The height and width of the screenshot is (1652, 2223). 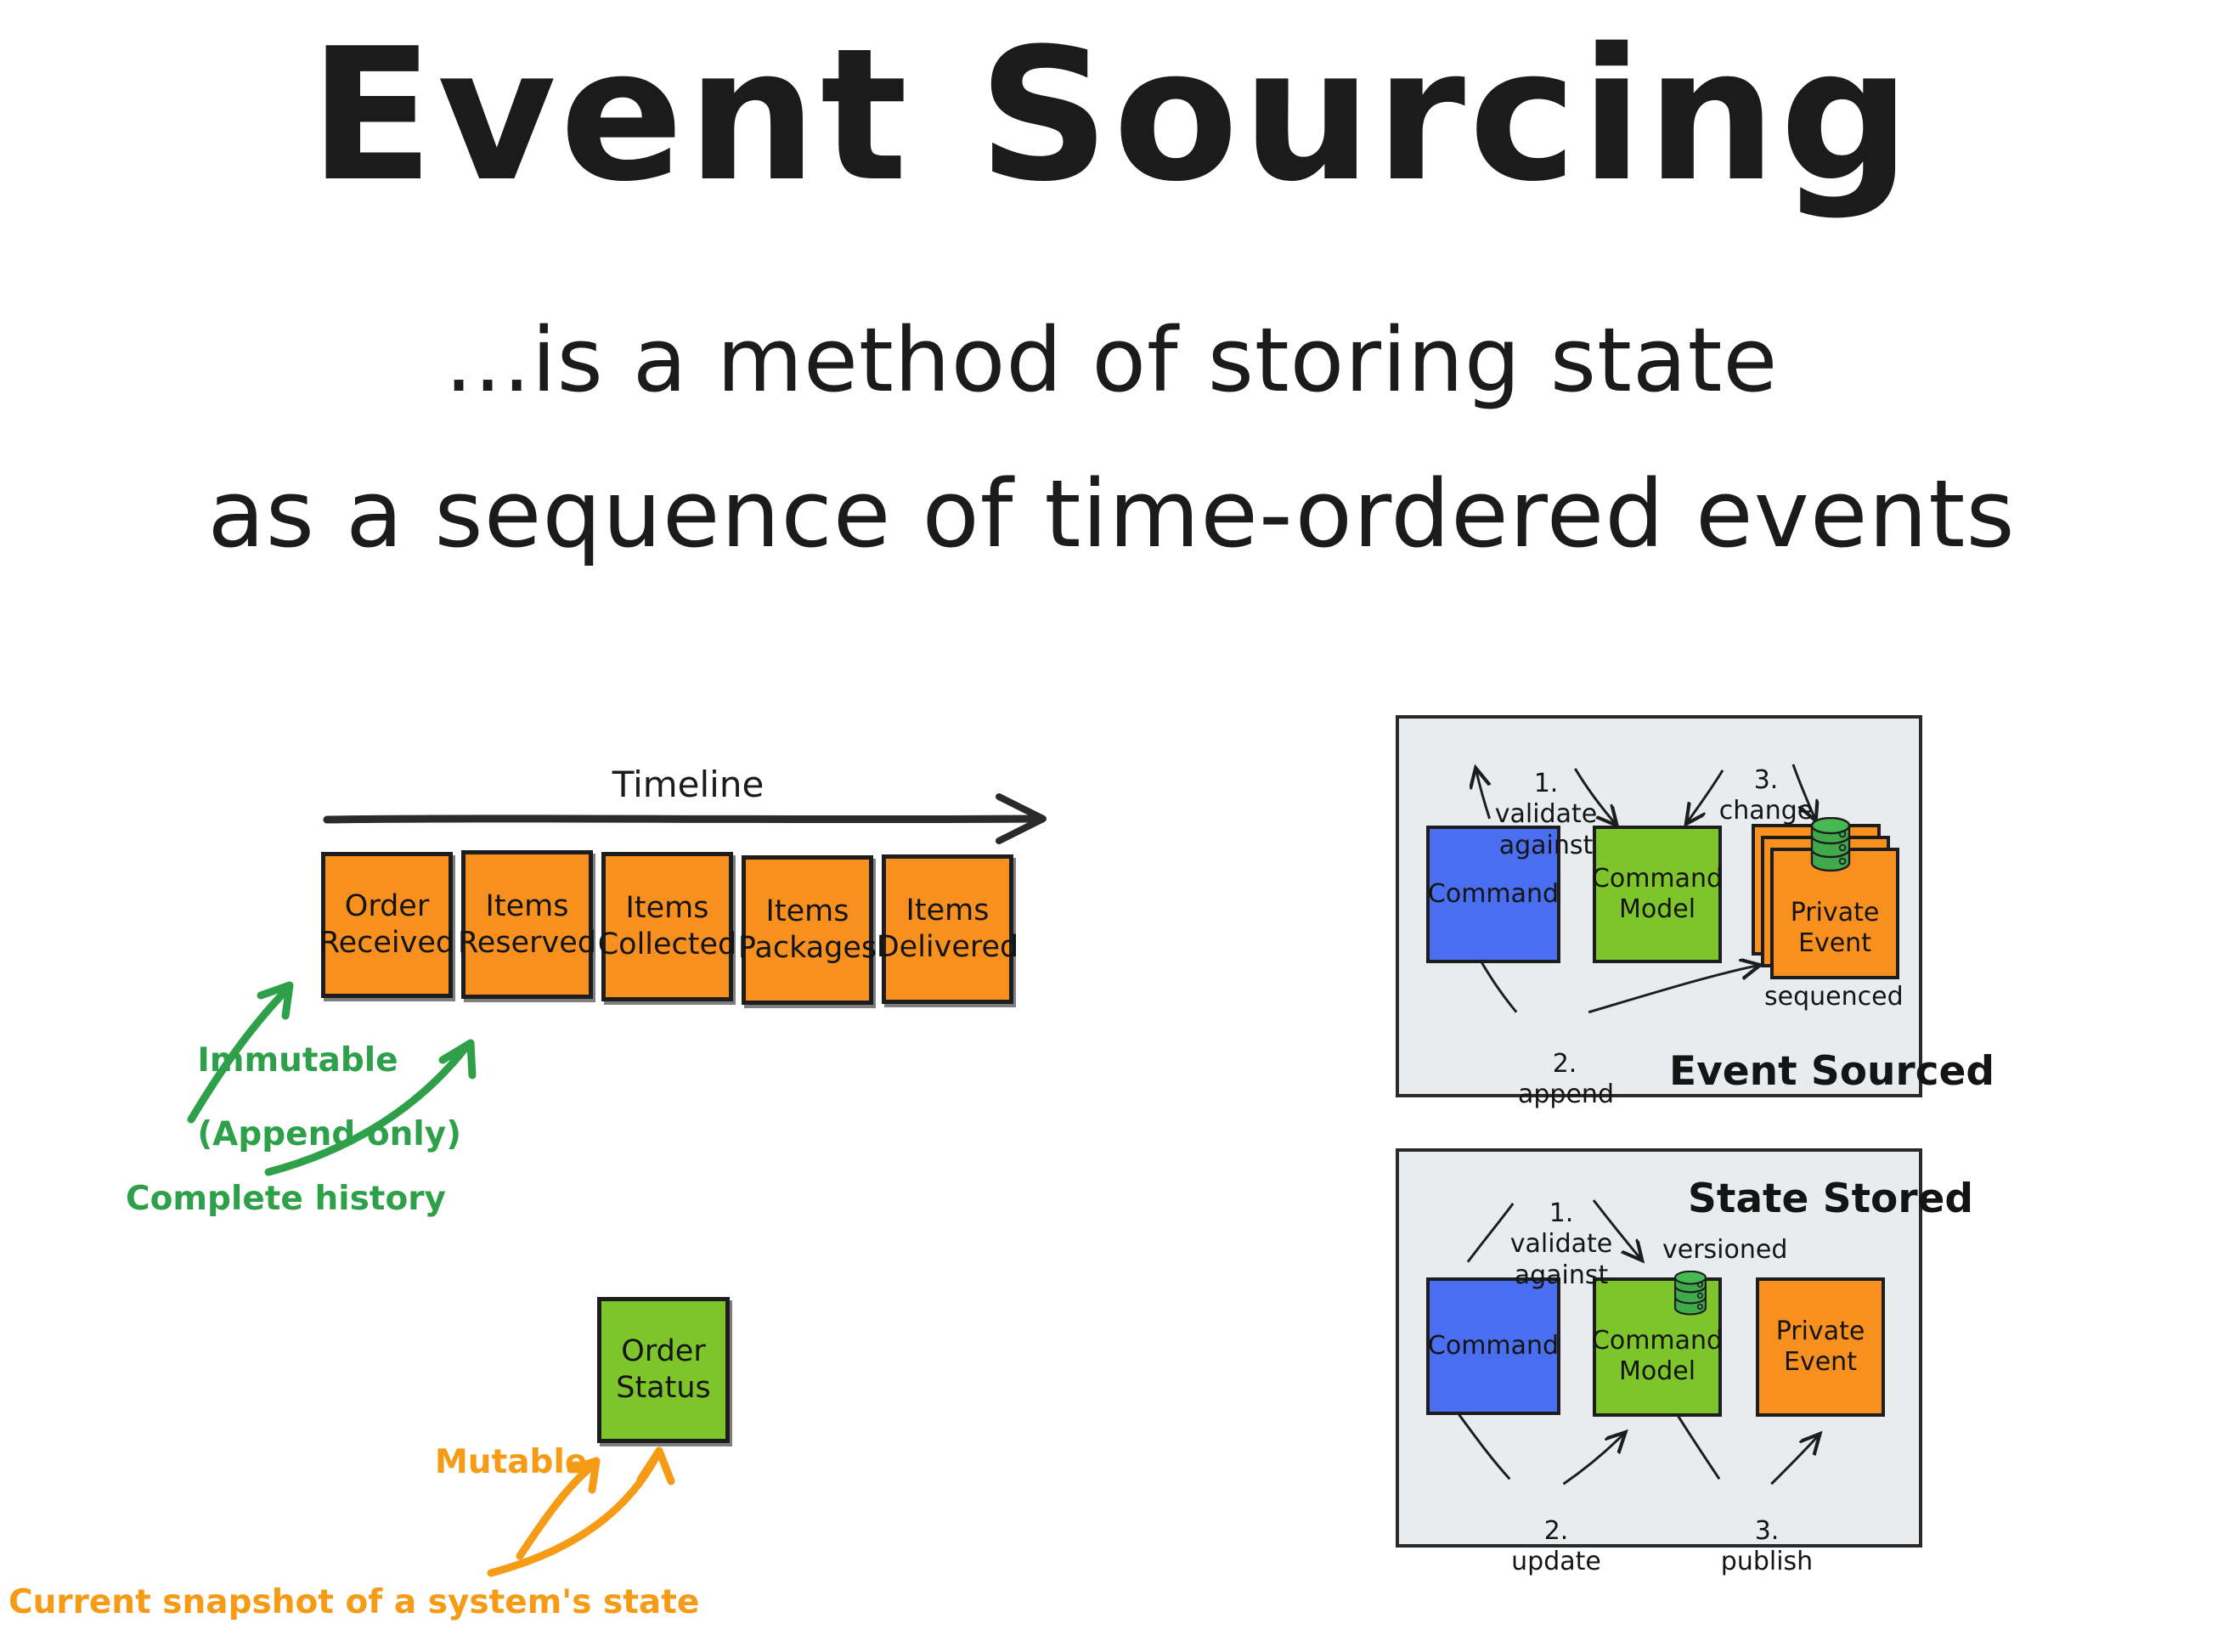 What do you see at coordinates (947, 929) in the screenshot?
I see `event-box: Items Delivered` at bounding box center [947, 929].